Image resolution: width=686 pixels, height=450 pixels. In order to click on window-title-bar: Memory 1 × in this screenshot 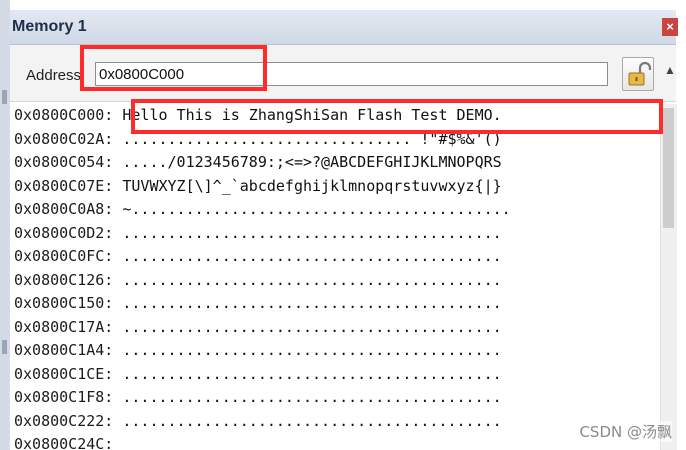, I will do `click(344, 27)`.